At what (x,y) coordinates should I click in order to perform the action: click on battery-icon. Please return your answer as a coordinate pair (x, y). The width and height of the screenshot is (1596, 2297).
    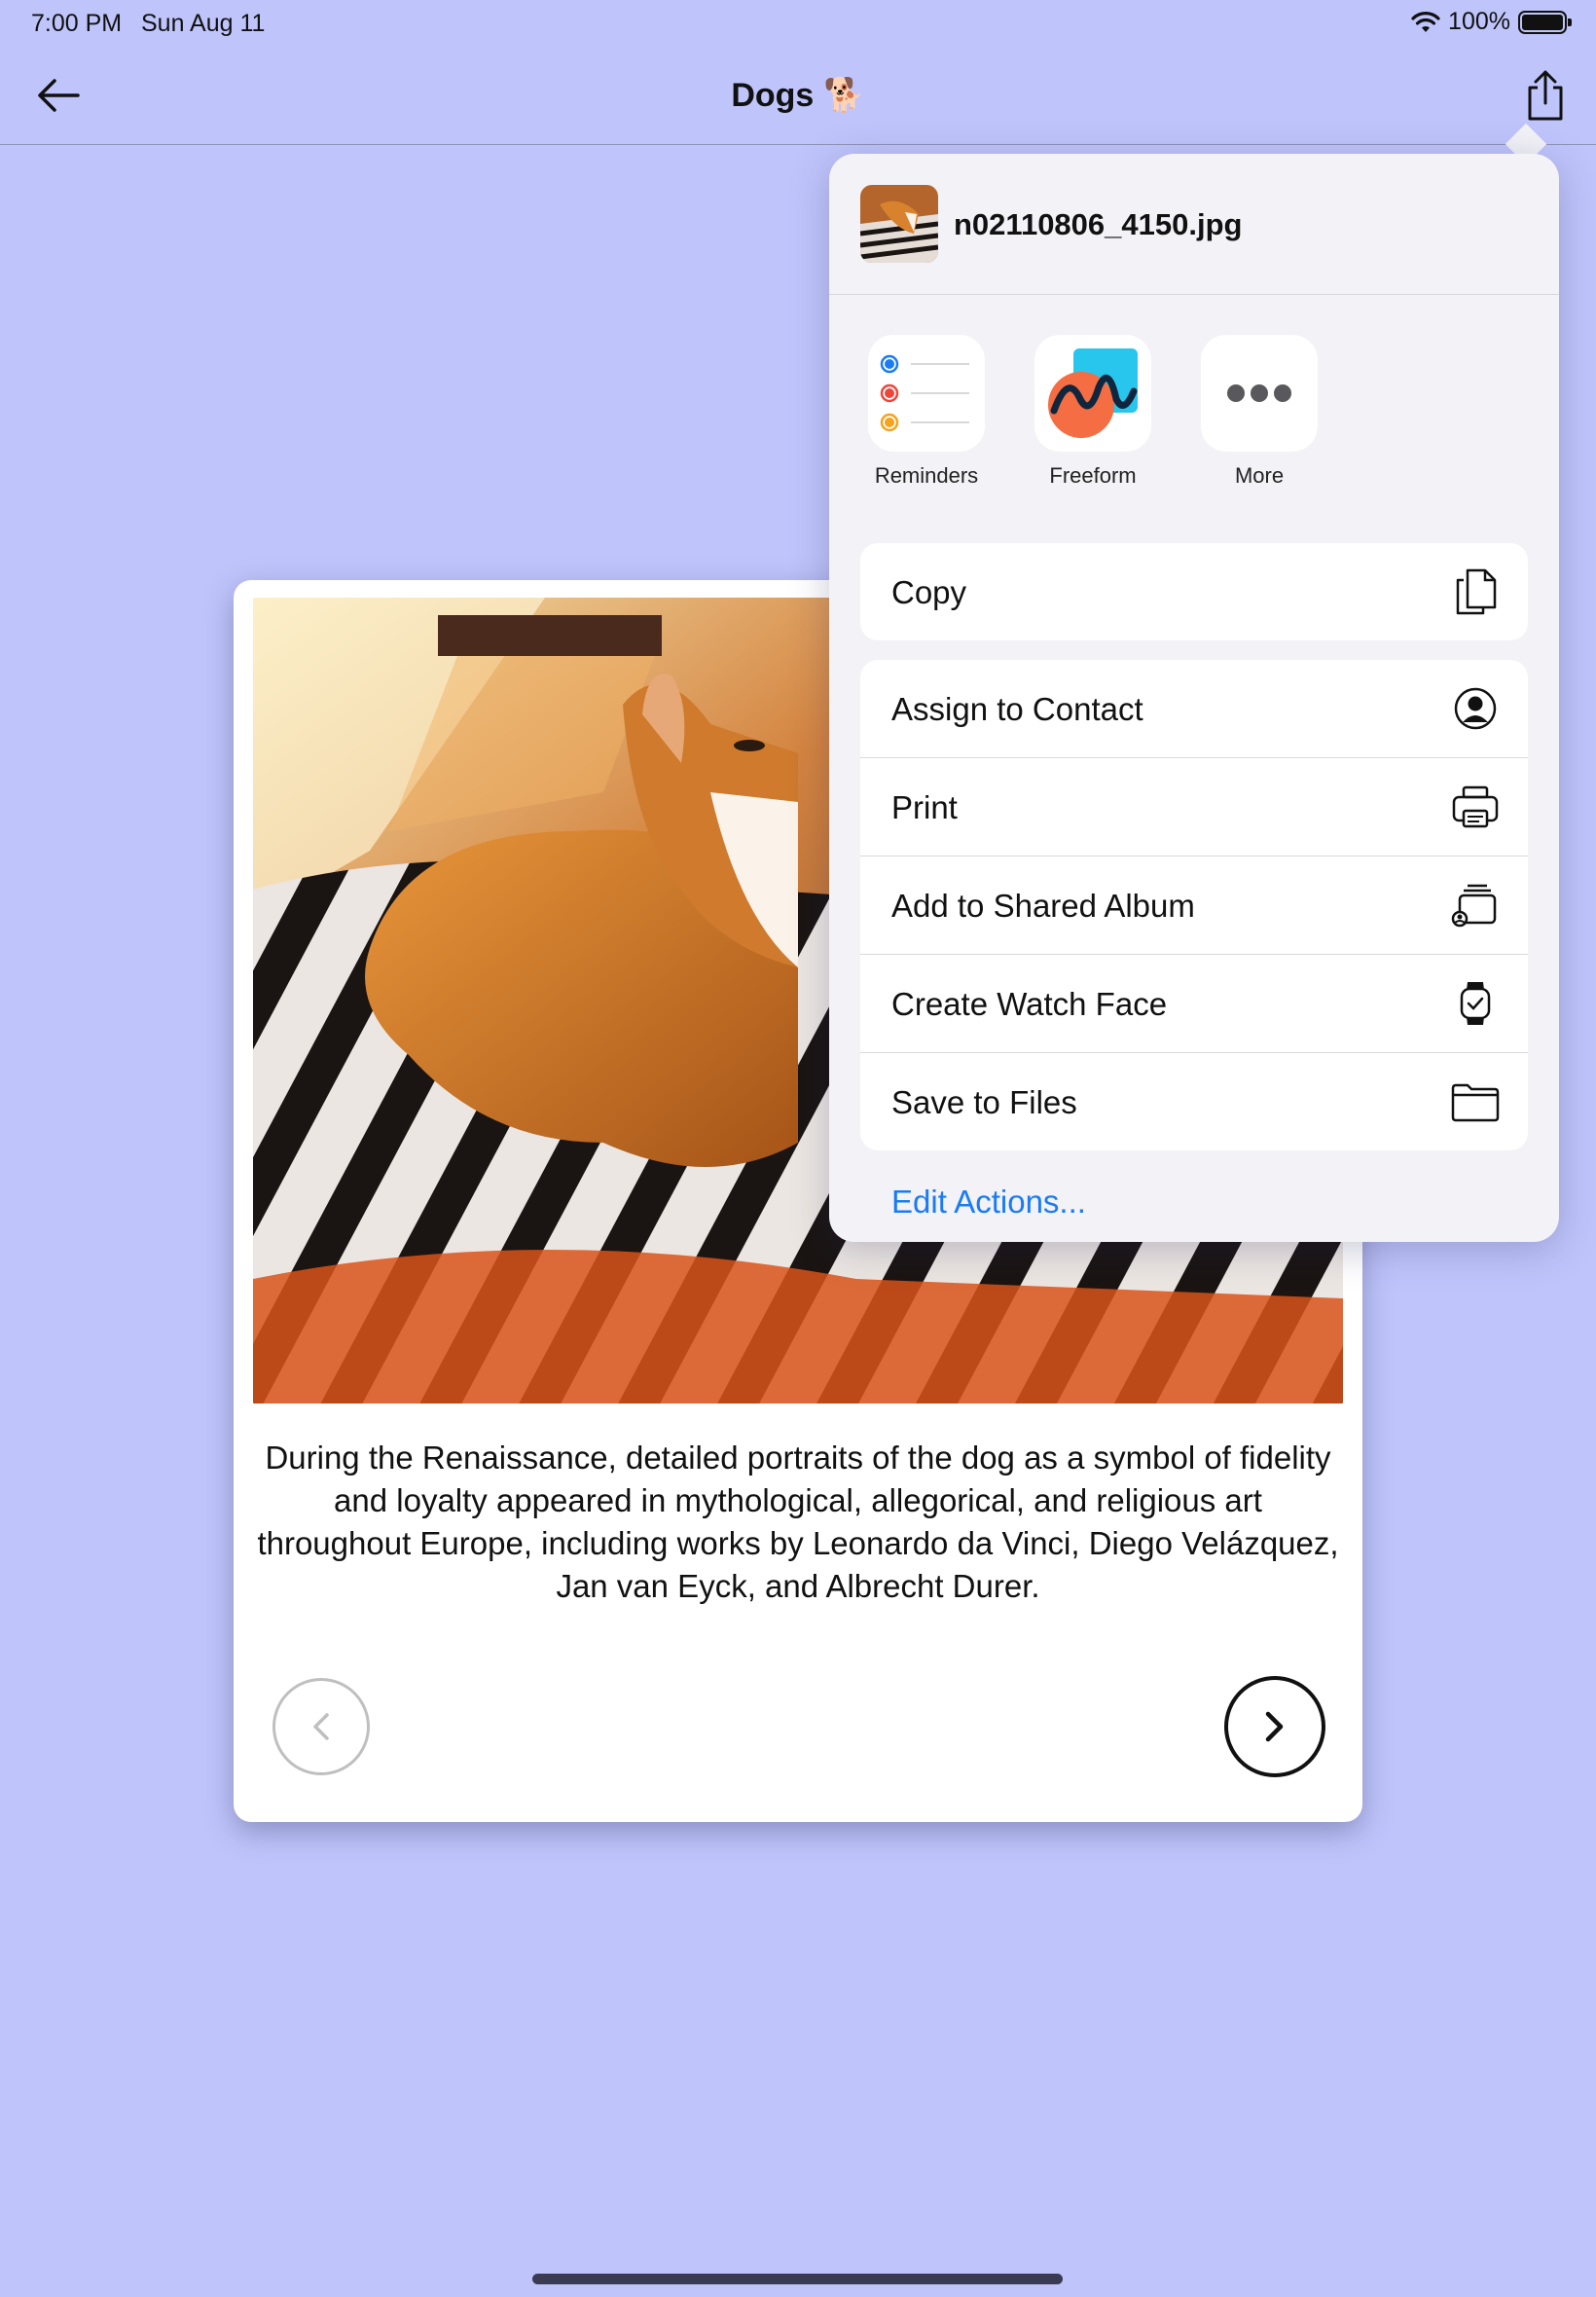
    Looking at the image, I should click on (1545, 22).